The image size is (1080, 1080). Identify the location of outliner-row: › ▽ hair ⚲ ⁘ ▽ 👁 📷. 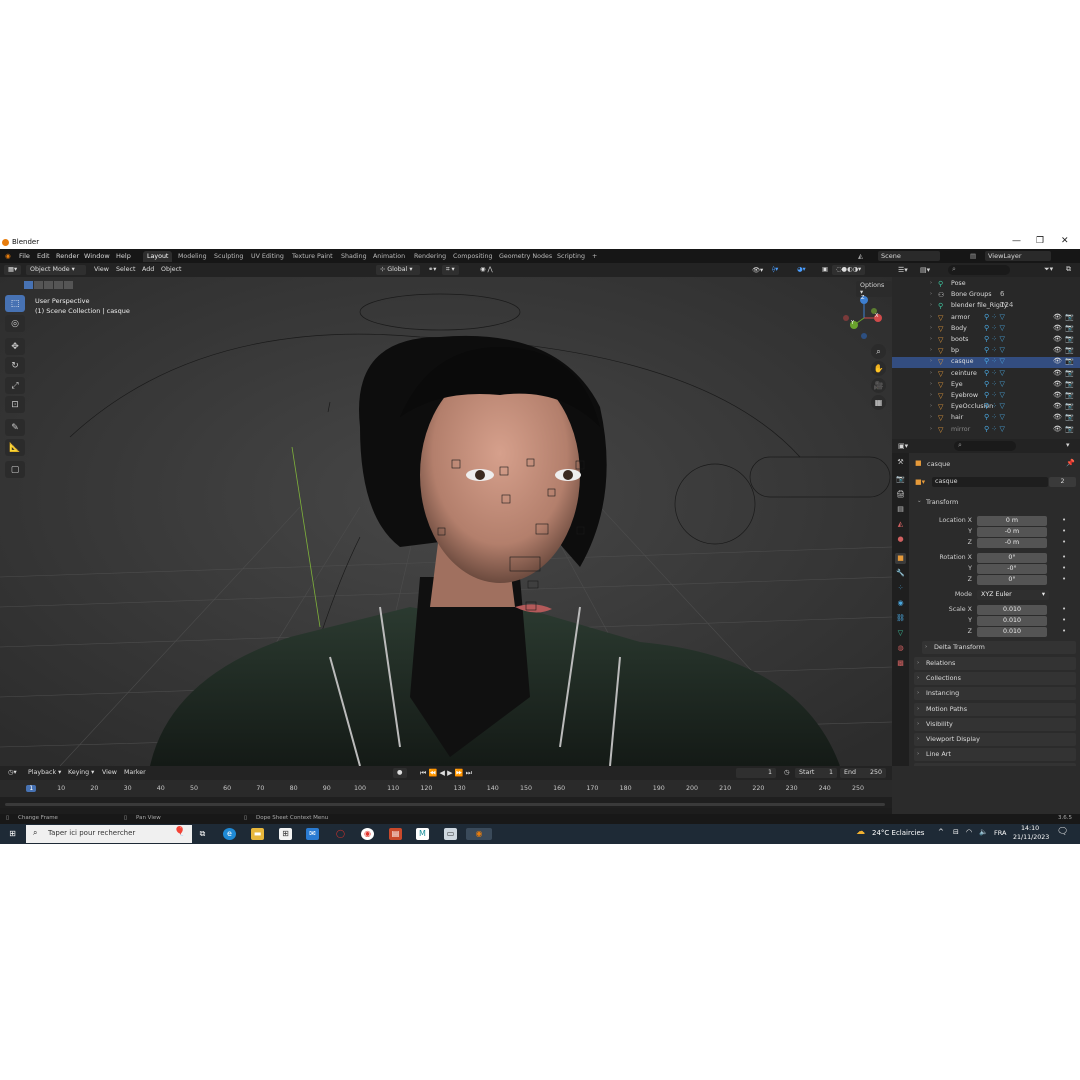
(986, 418).